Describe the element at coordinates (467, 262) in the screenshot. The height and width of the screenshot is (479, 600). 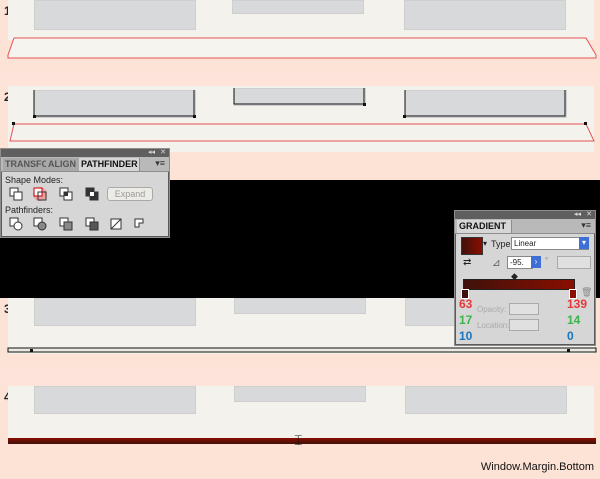
I see `reverse-gradient-icon: ⇄` at that location.